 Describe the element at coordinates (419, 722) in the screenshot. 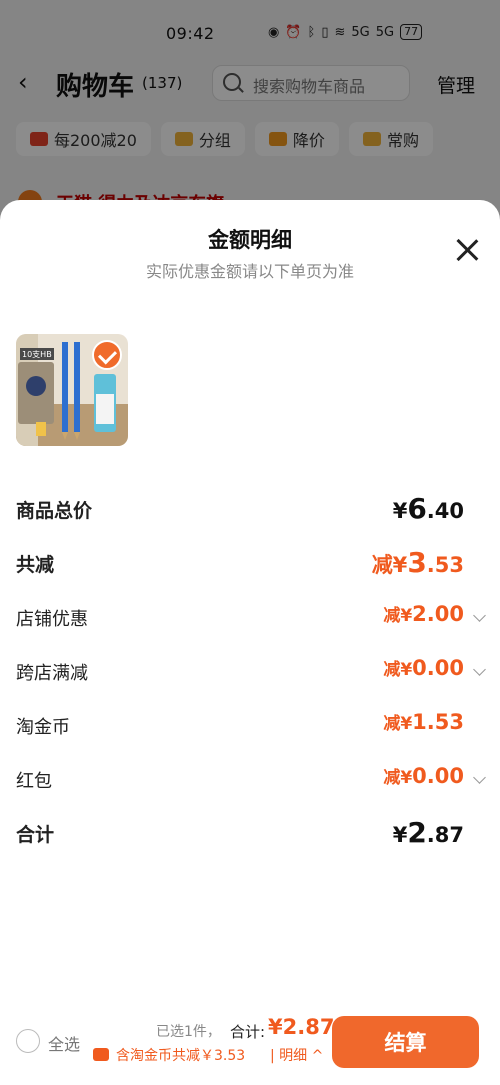

I see `amount-int: 1` at that location.